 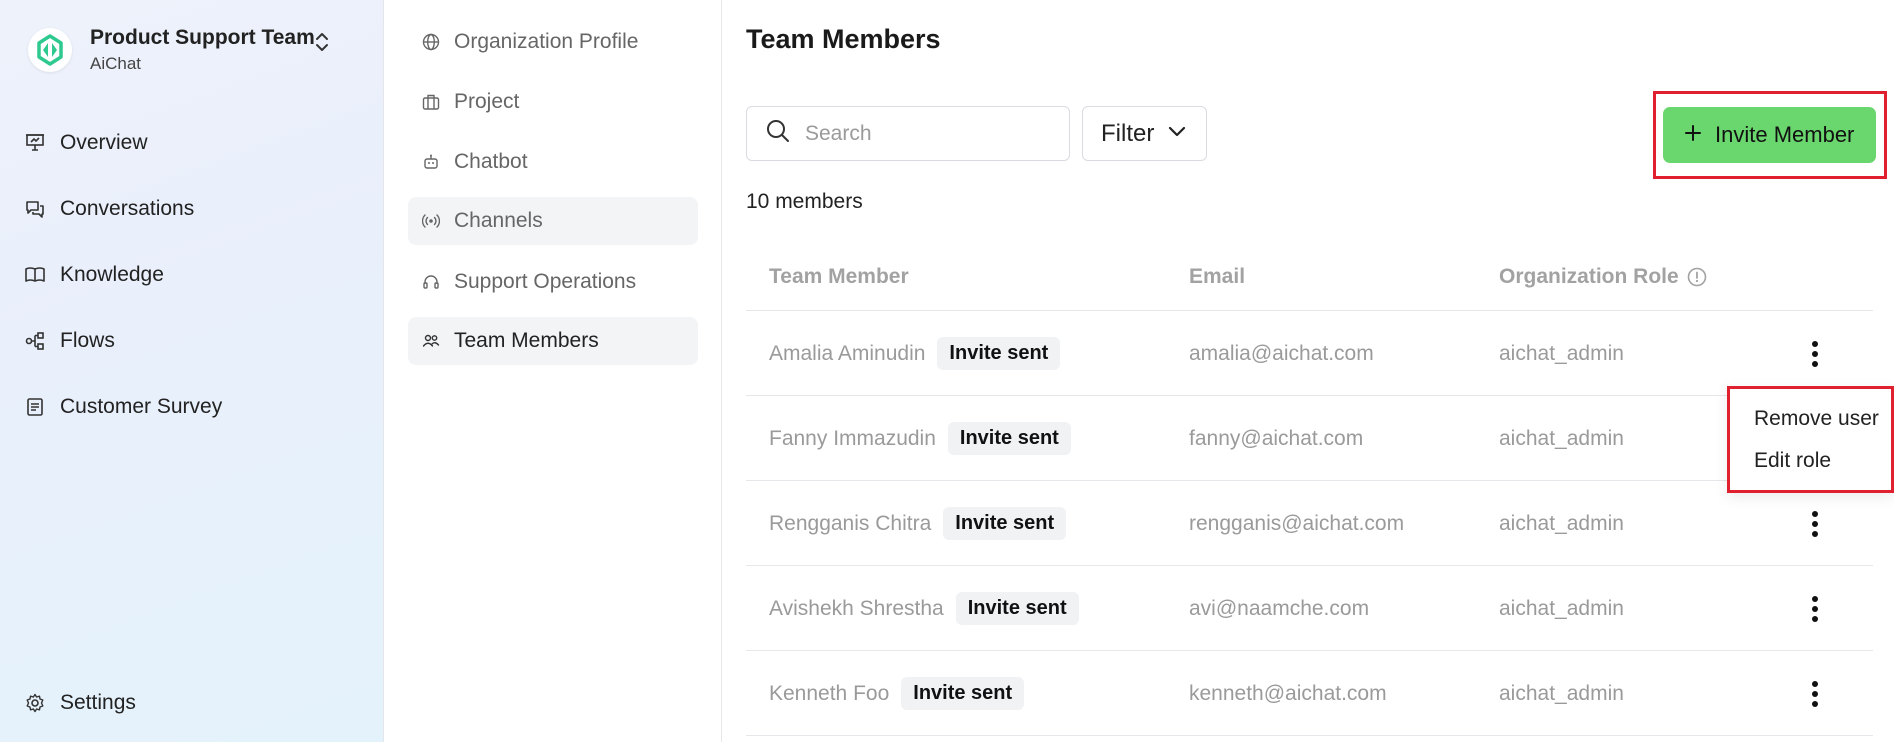 I want to click on member-name: Kenneth Foo, so click(x=829, y=693).